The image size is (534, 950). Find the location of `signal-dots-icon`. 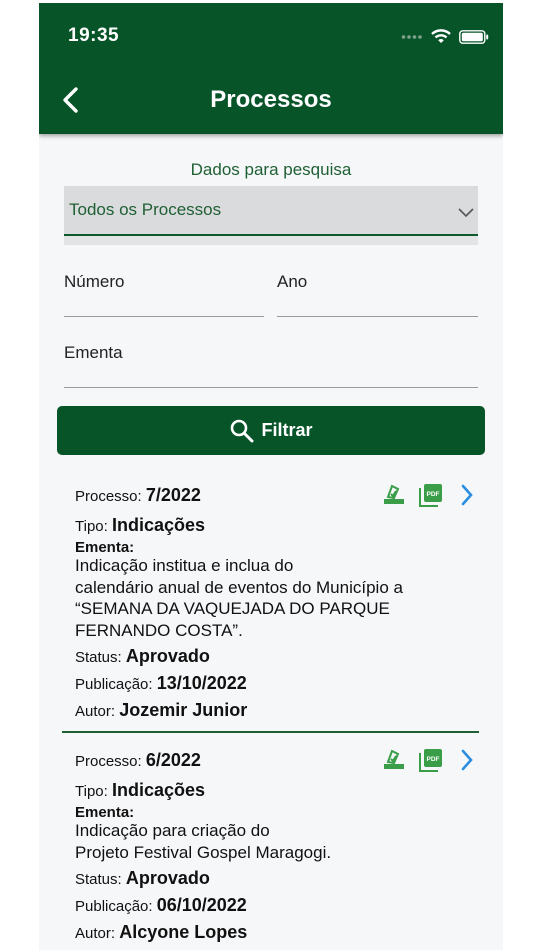

signal-dots-icon is located at coordinates (411, 36).